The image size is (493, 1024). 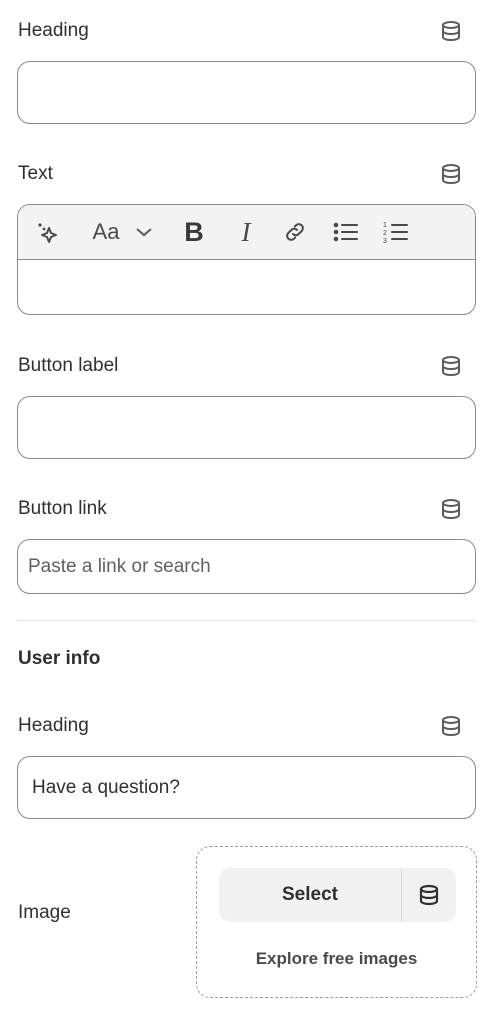 I want to click on explore-free-images-link: Explore free images, so click(x=336, y=959).